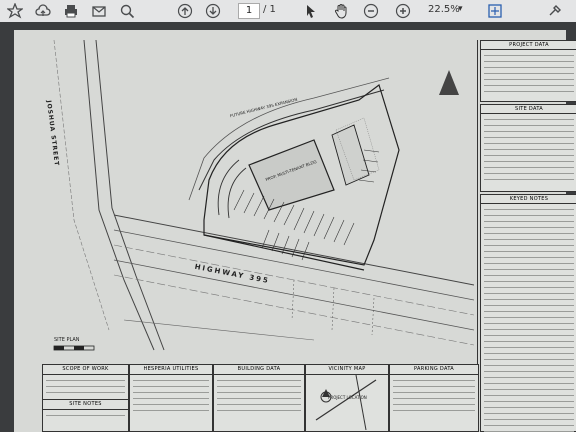 This screenshot has height=432, width=576. I want to click on zoom-search-icon, so click(127, 11).